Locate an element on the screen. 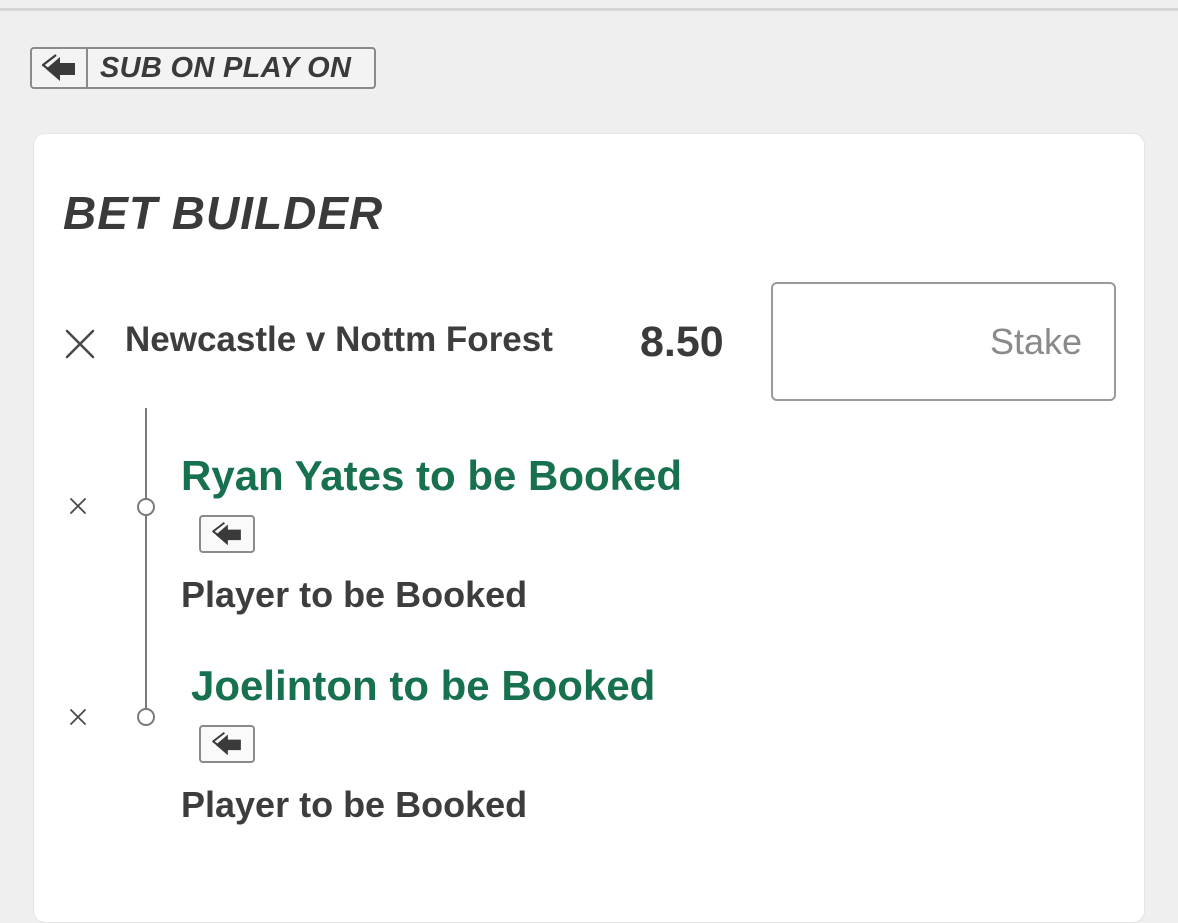 This screenshot has height=923, width=1178. top-divider is located at coordinates (589, 9).